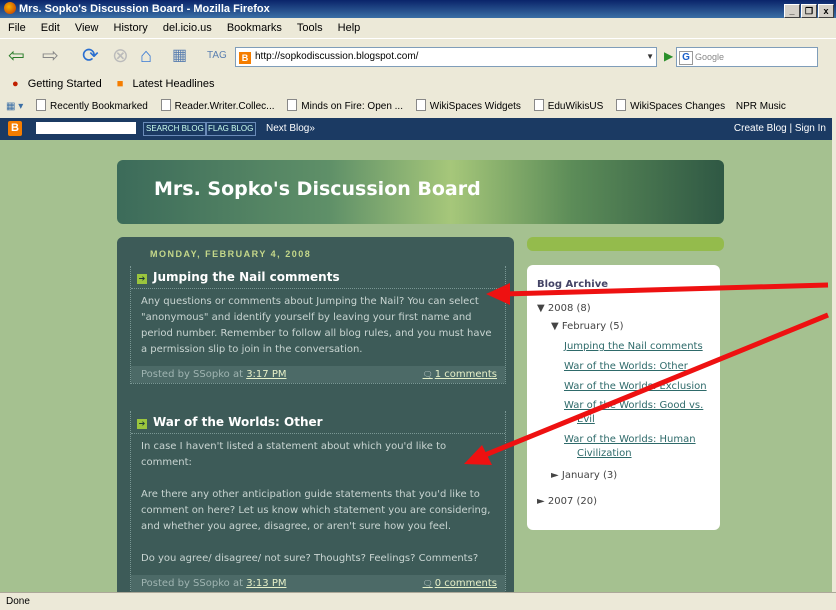  I want to click on home-icon: ⌂, so click(146, 56).